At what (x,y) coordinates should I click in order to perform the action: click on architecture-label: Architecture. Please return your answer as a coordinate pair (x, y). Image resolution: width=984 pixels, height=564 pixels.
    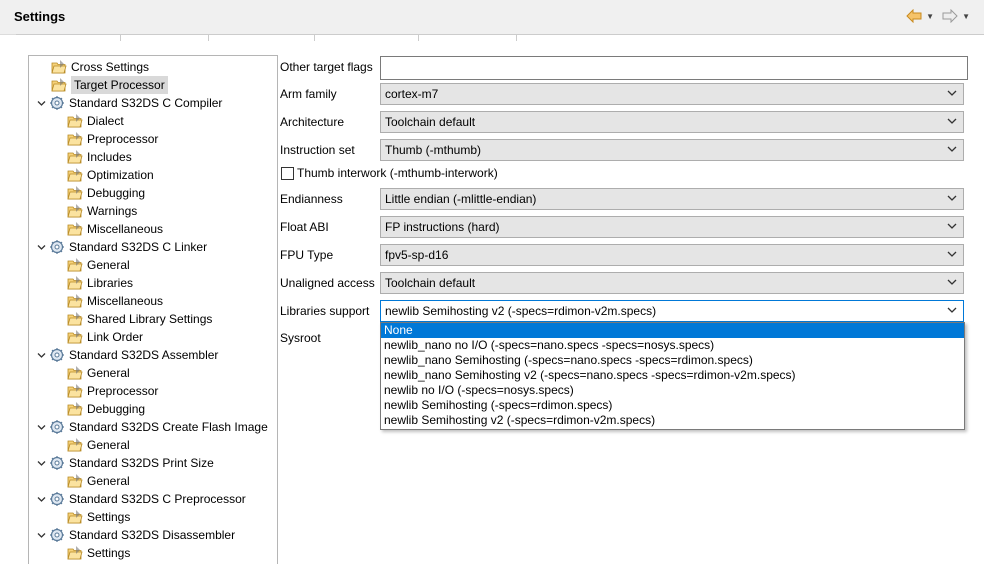
    Looking at the image, I should click on (312, 122).